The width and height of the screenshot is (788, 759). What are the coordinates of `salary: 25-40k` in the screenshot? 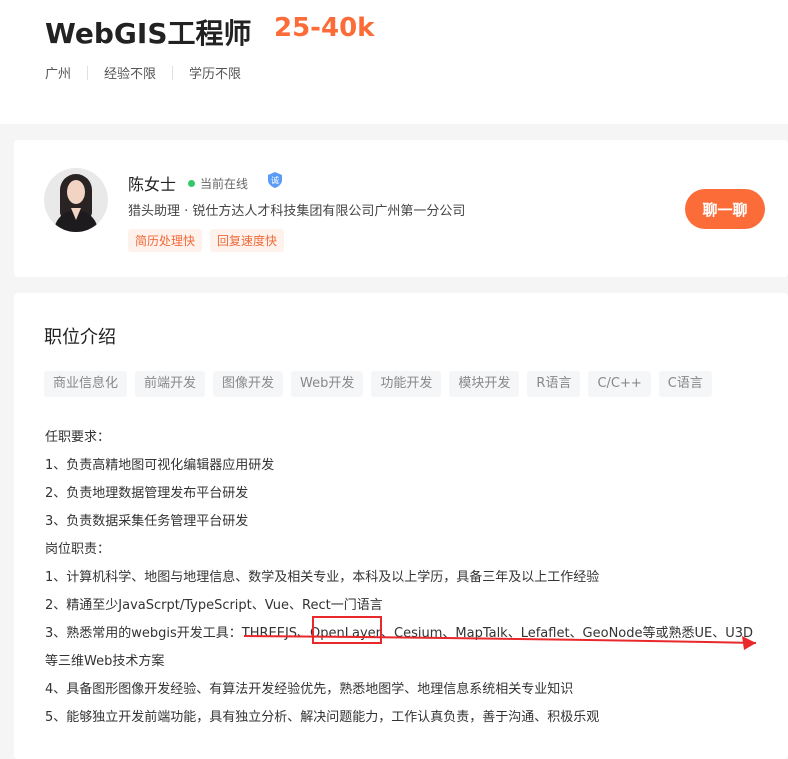 It's located at (324, 28).